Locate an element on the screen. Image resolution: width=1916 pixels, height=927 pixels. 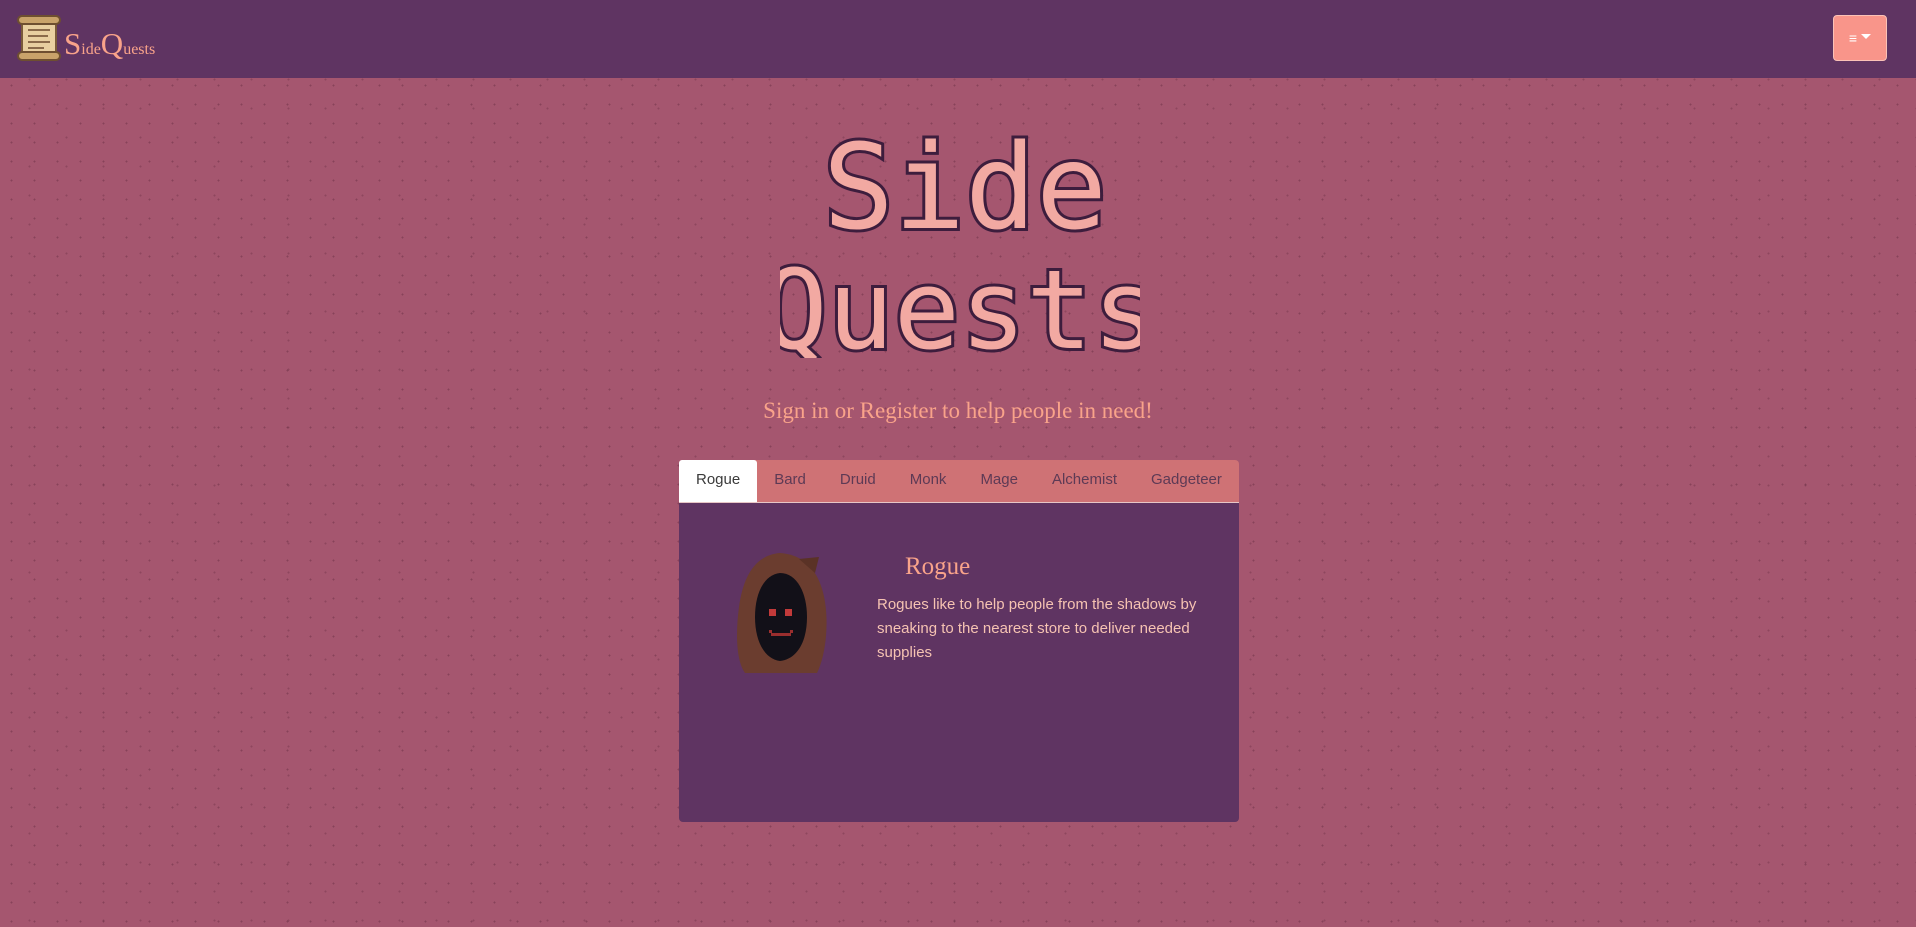
hamburger-icon: ≡ is located at coordinates (1853, 38).